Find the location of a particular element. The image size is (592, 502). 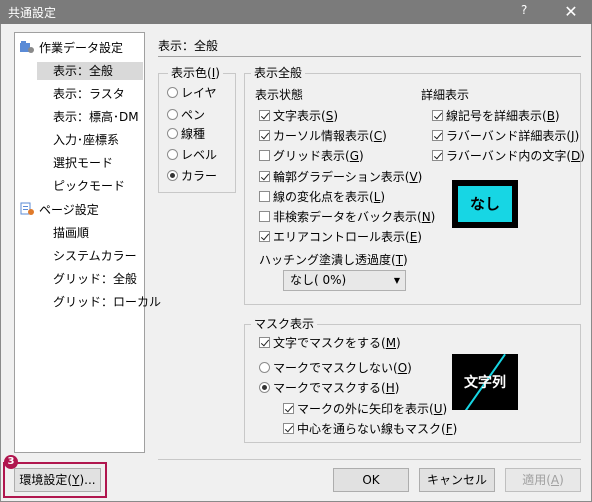

radio-pen: ペン is located at coordinates (186, 115).